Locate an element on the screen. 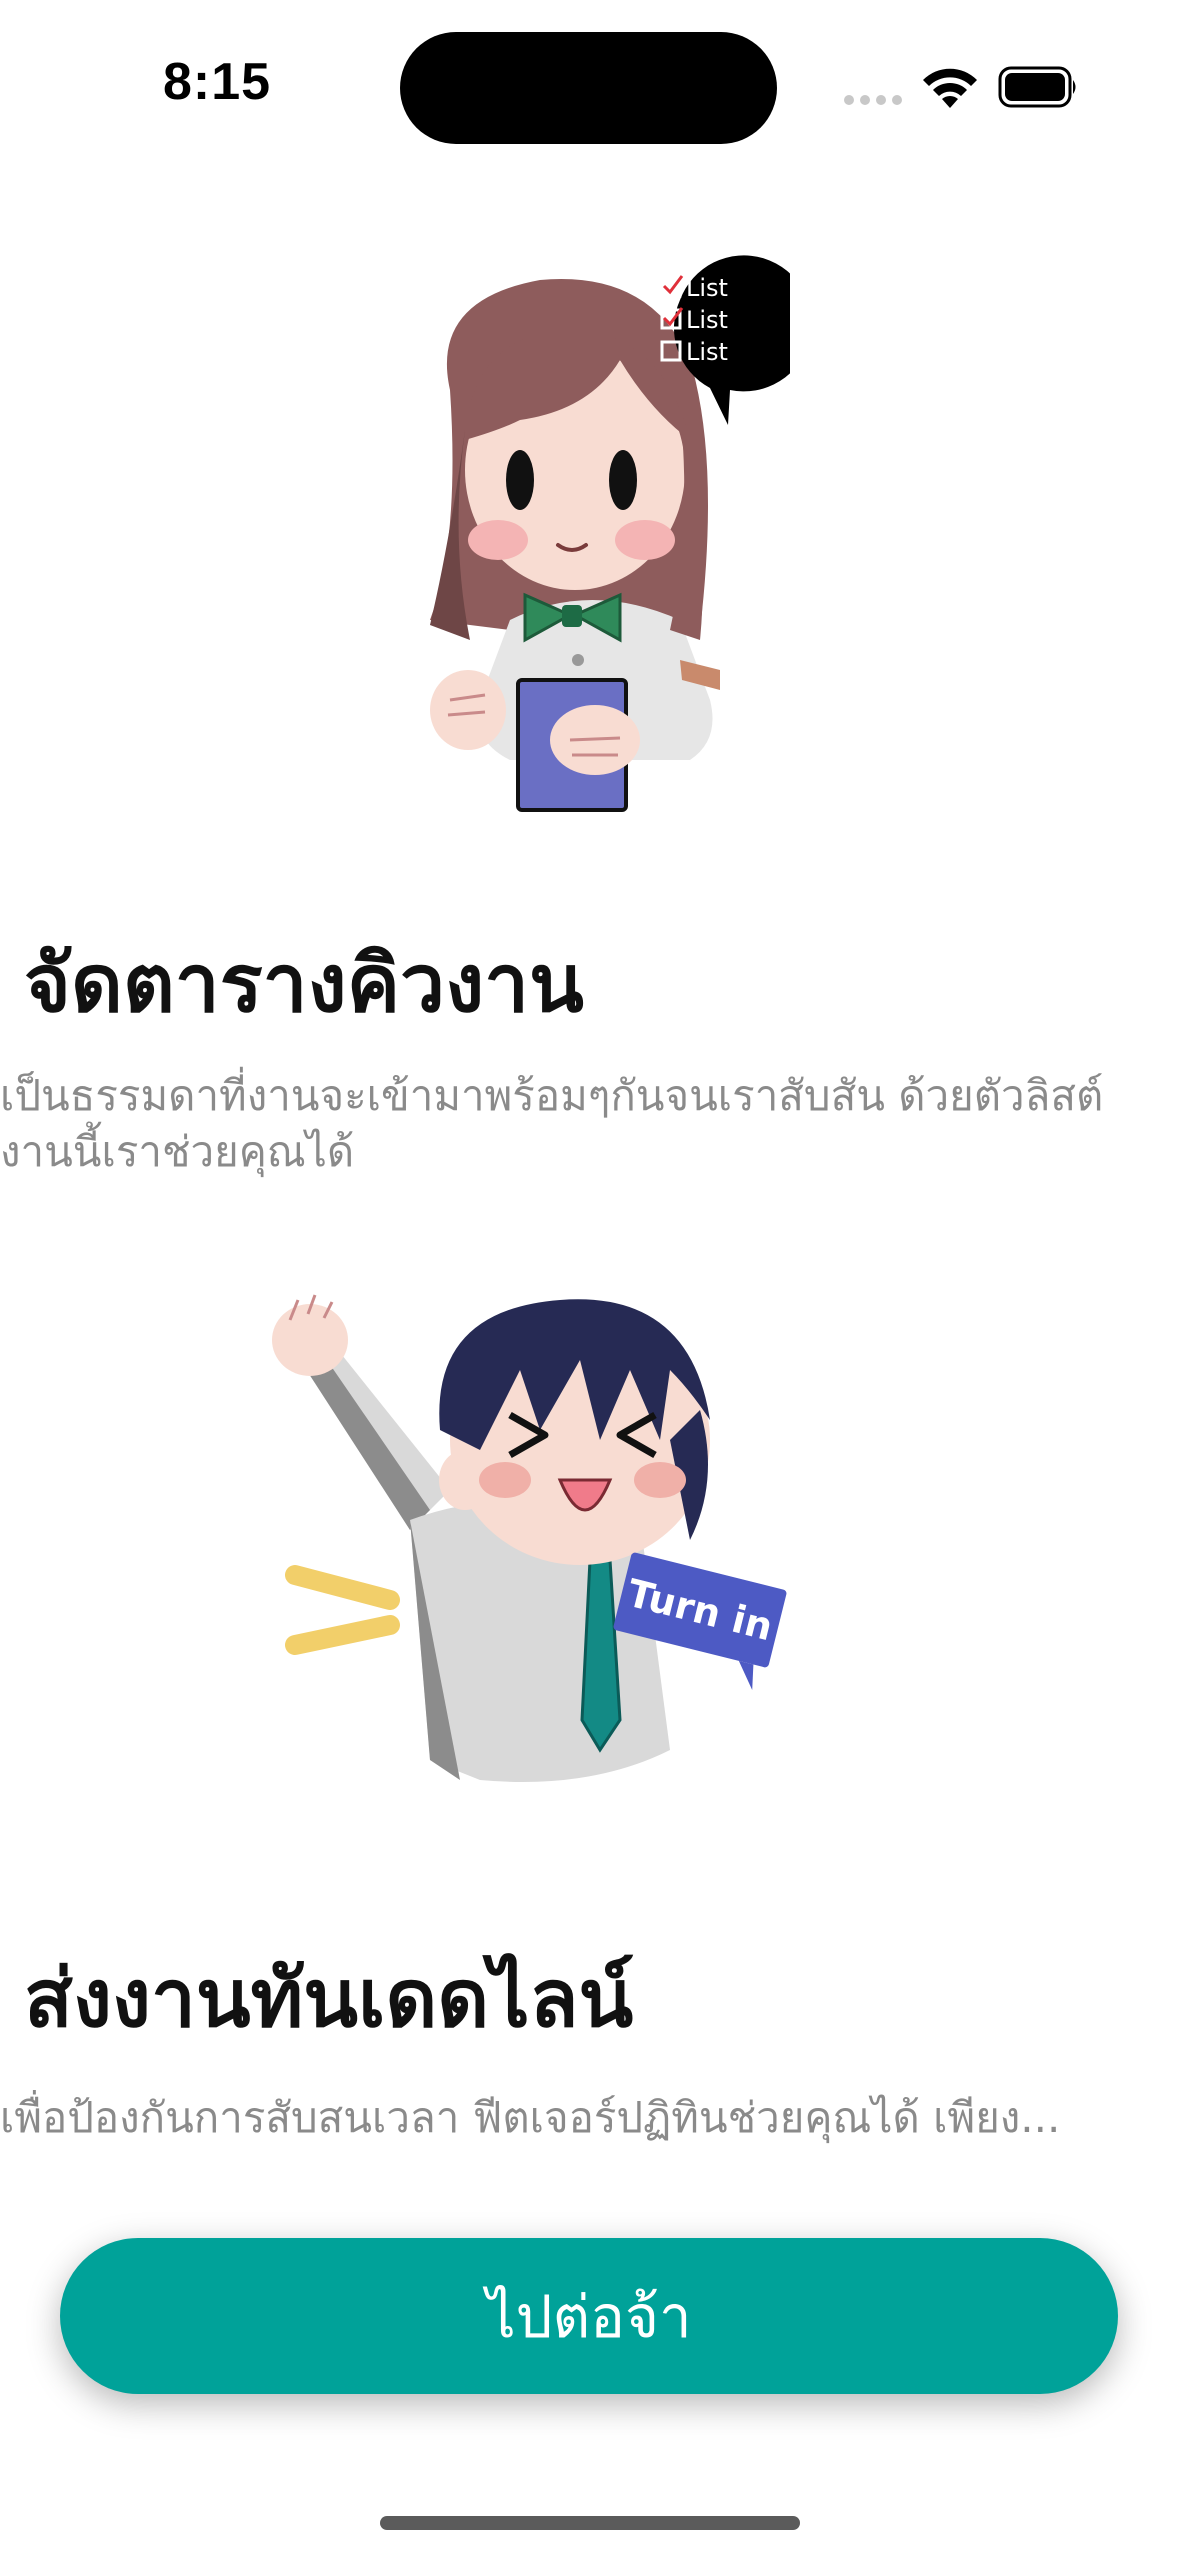  battery-icon is located at coordinates (1037, 87).